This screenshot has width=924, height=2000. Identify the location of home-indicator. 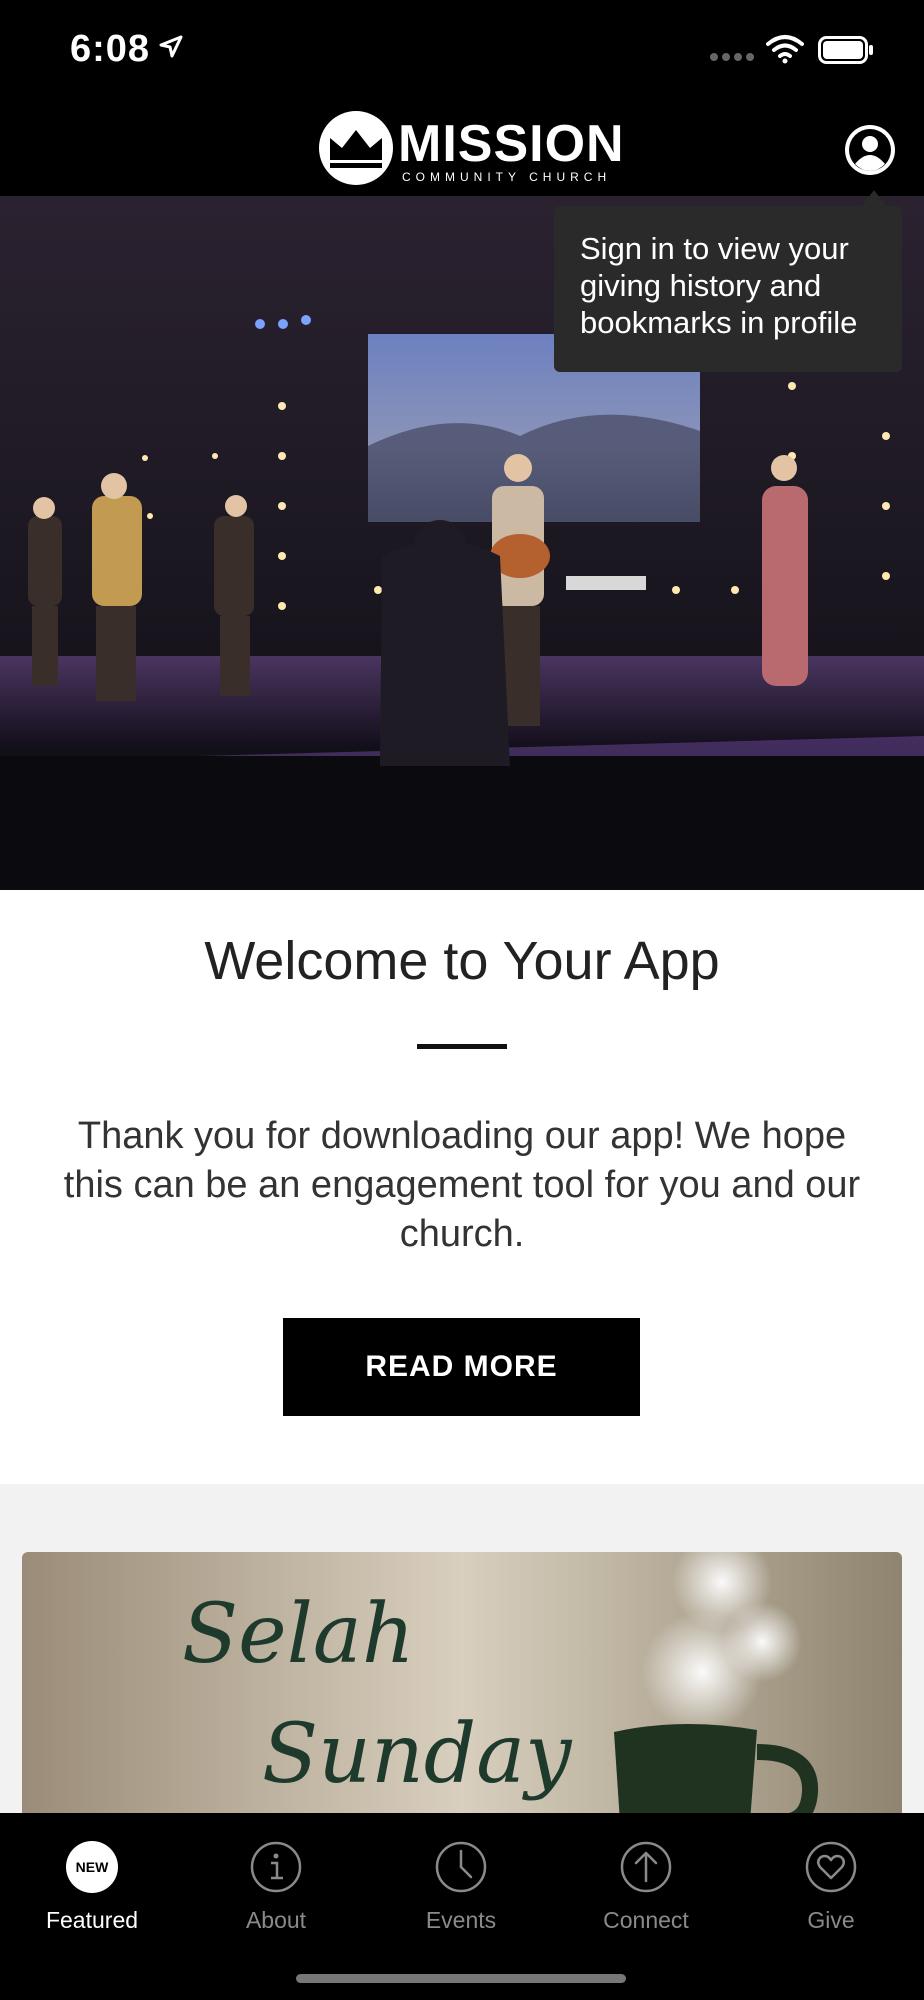
(461, 1978).